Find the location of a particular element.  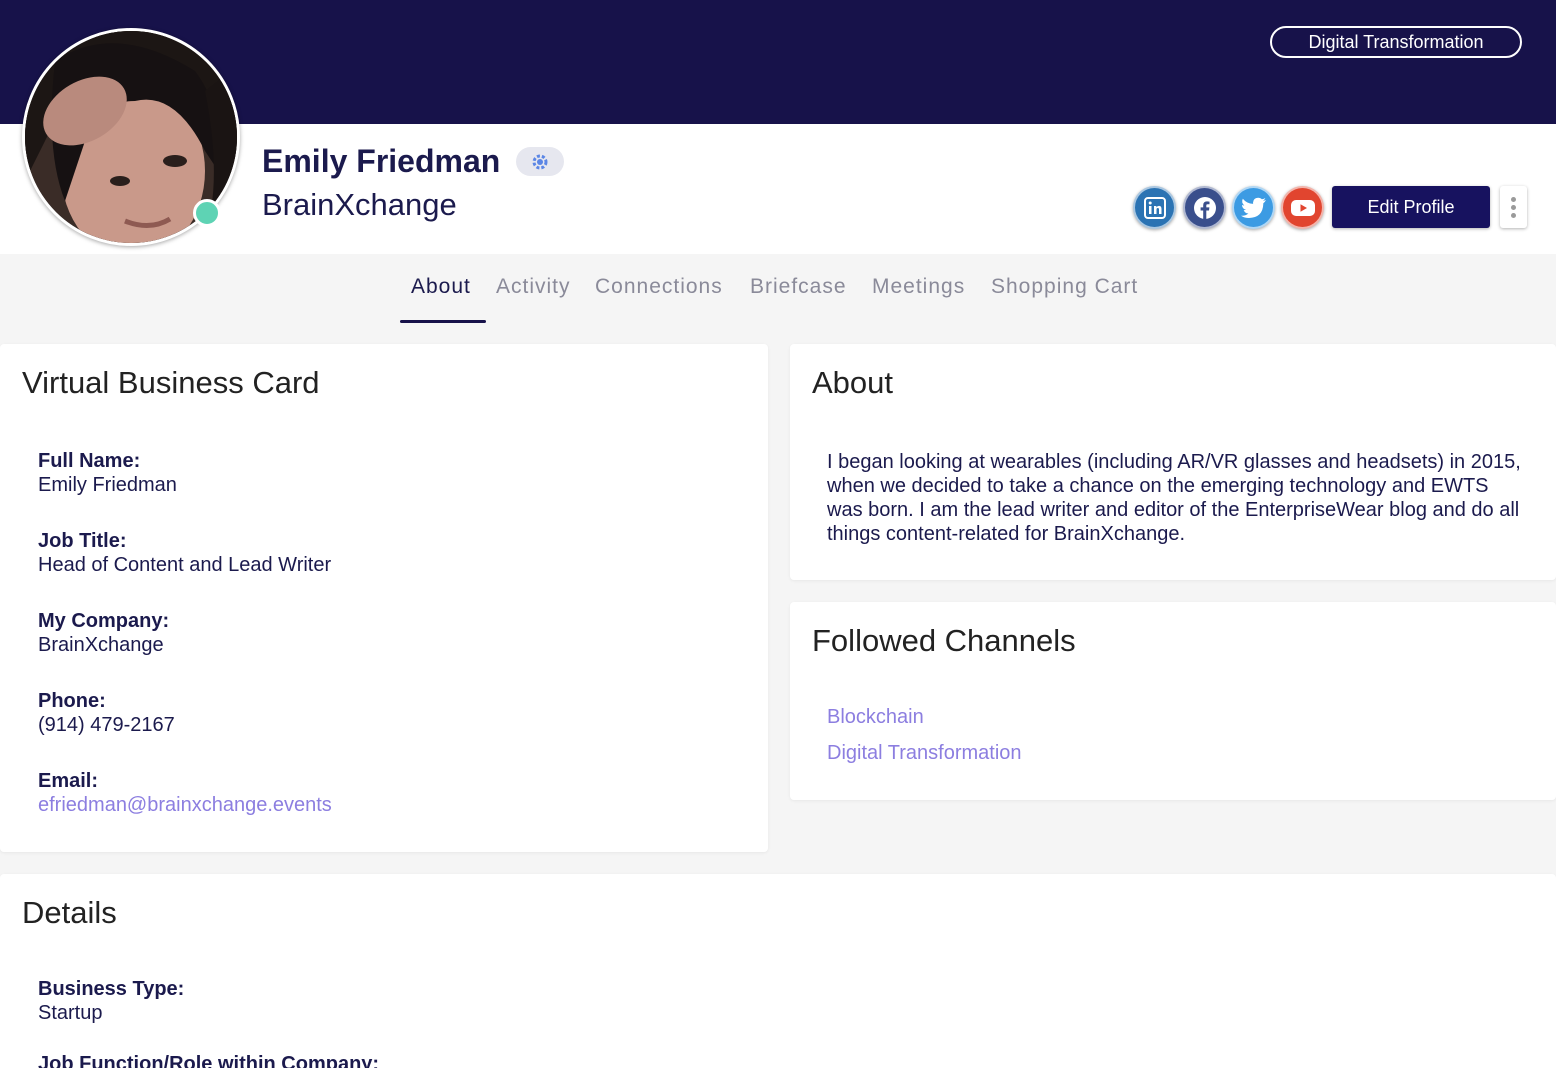

profile-company: BrainXchange is located at coordinates (359, 204).